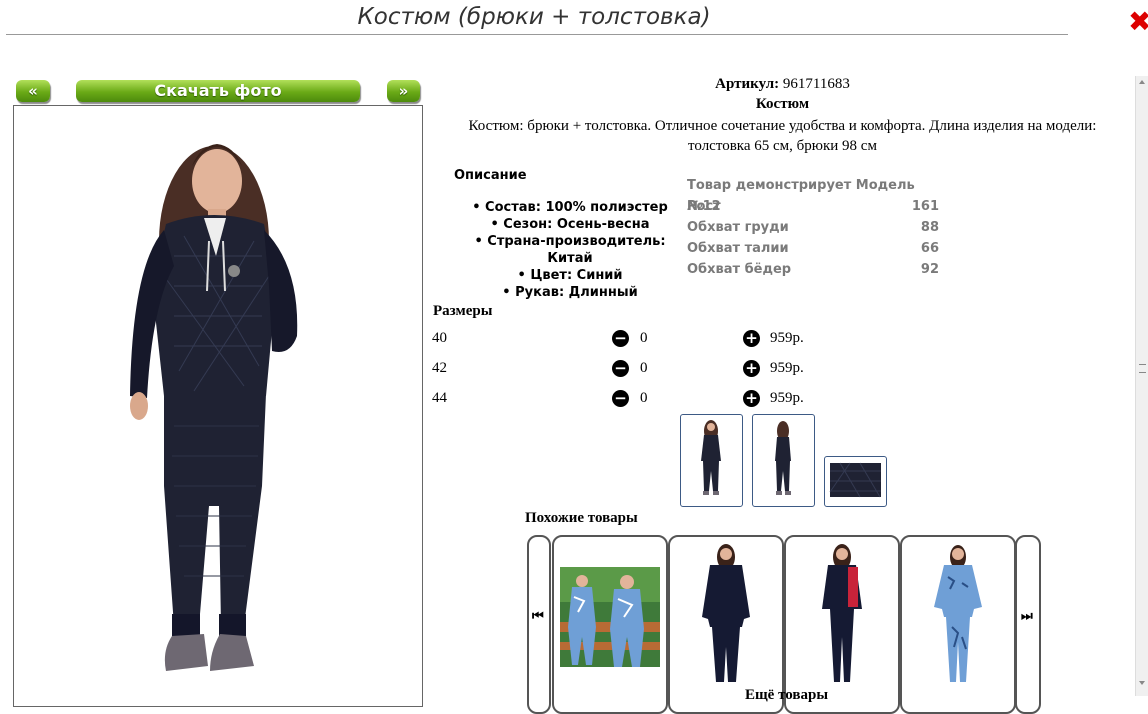 This screenshot has height=714, width=1148. I want to click on page-scrollbar, so click(1141, 386).